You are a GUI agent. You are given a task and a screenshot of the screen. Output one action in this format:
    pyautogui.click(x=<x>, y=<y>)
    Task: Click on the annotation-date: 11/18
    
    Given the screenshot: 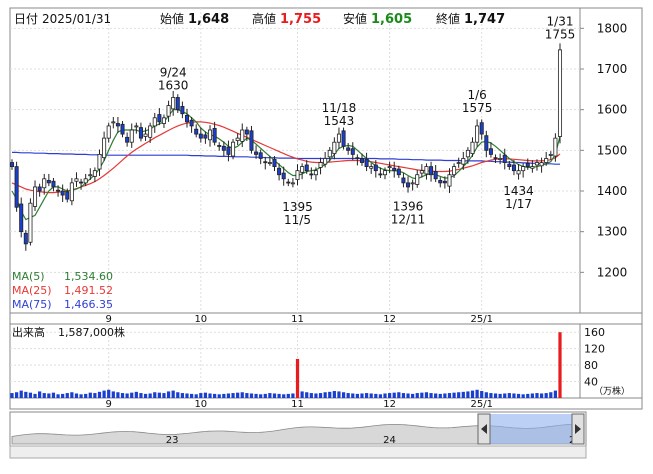 What is the action you would take?
    pyautogui.click(x=339, y=108)
    